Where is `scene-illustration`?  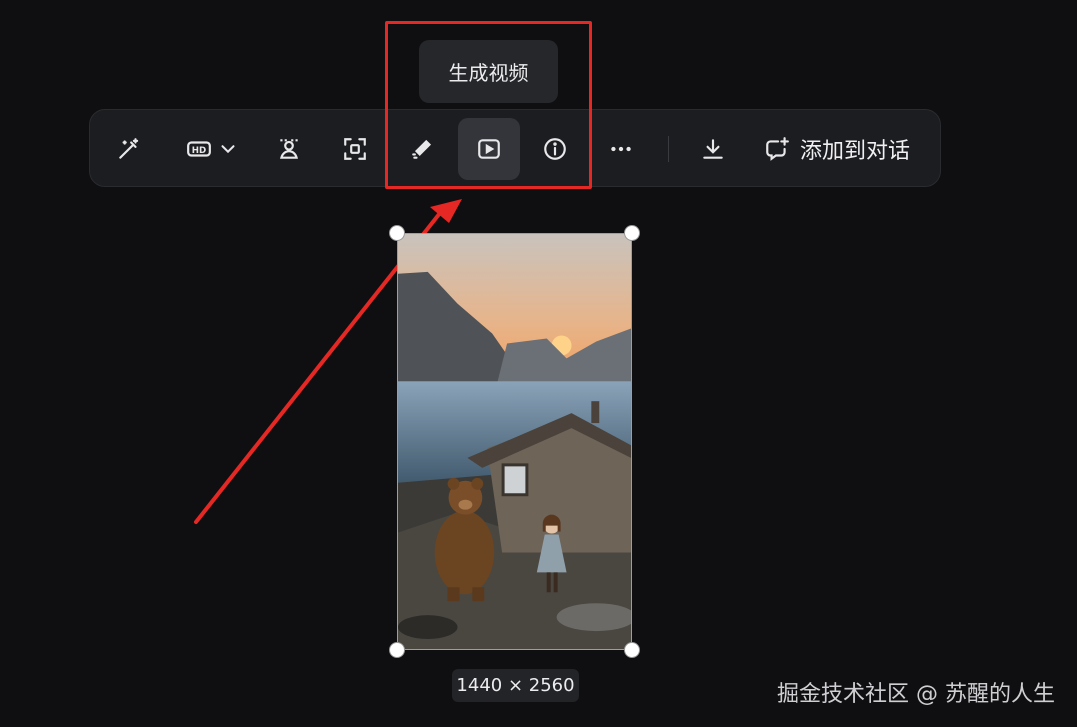
scene-illustration is located at coordinates (514, 441).